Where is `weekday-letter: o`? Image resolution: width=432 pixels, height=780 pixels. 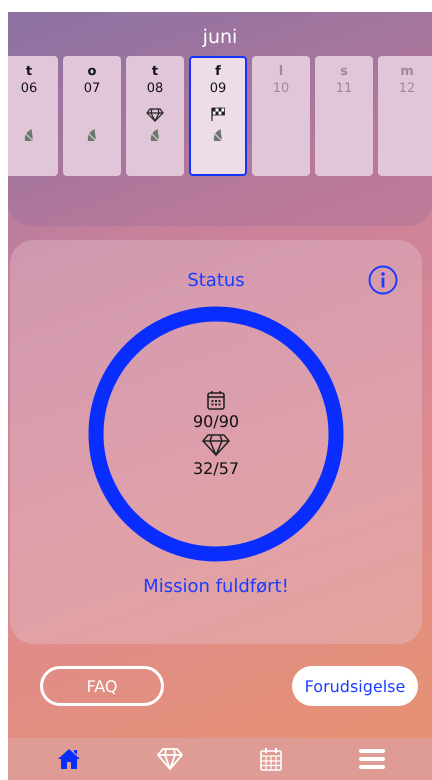 weekday-letter: o is located at coordinates (92, 71).